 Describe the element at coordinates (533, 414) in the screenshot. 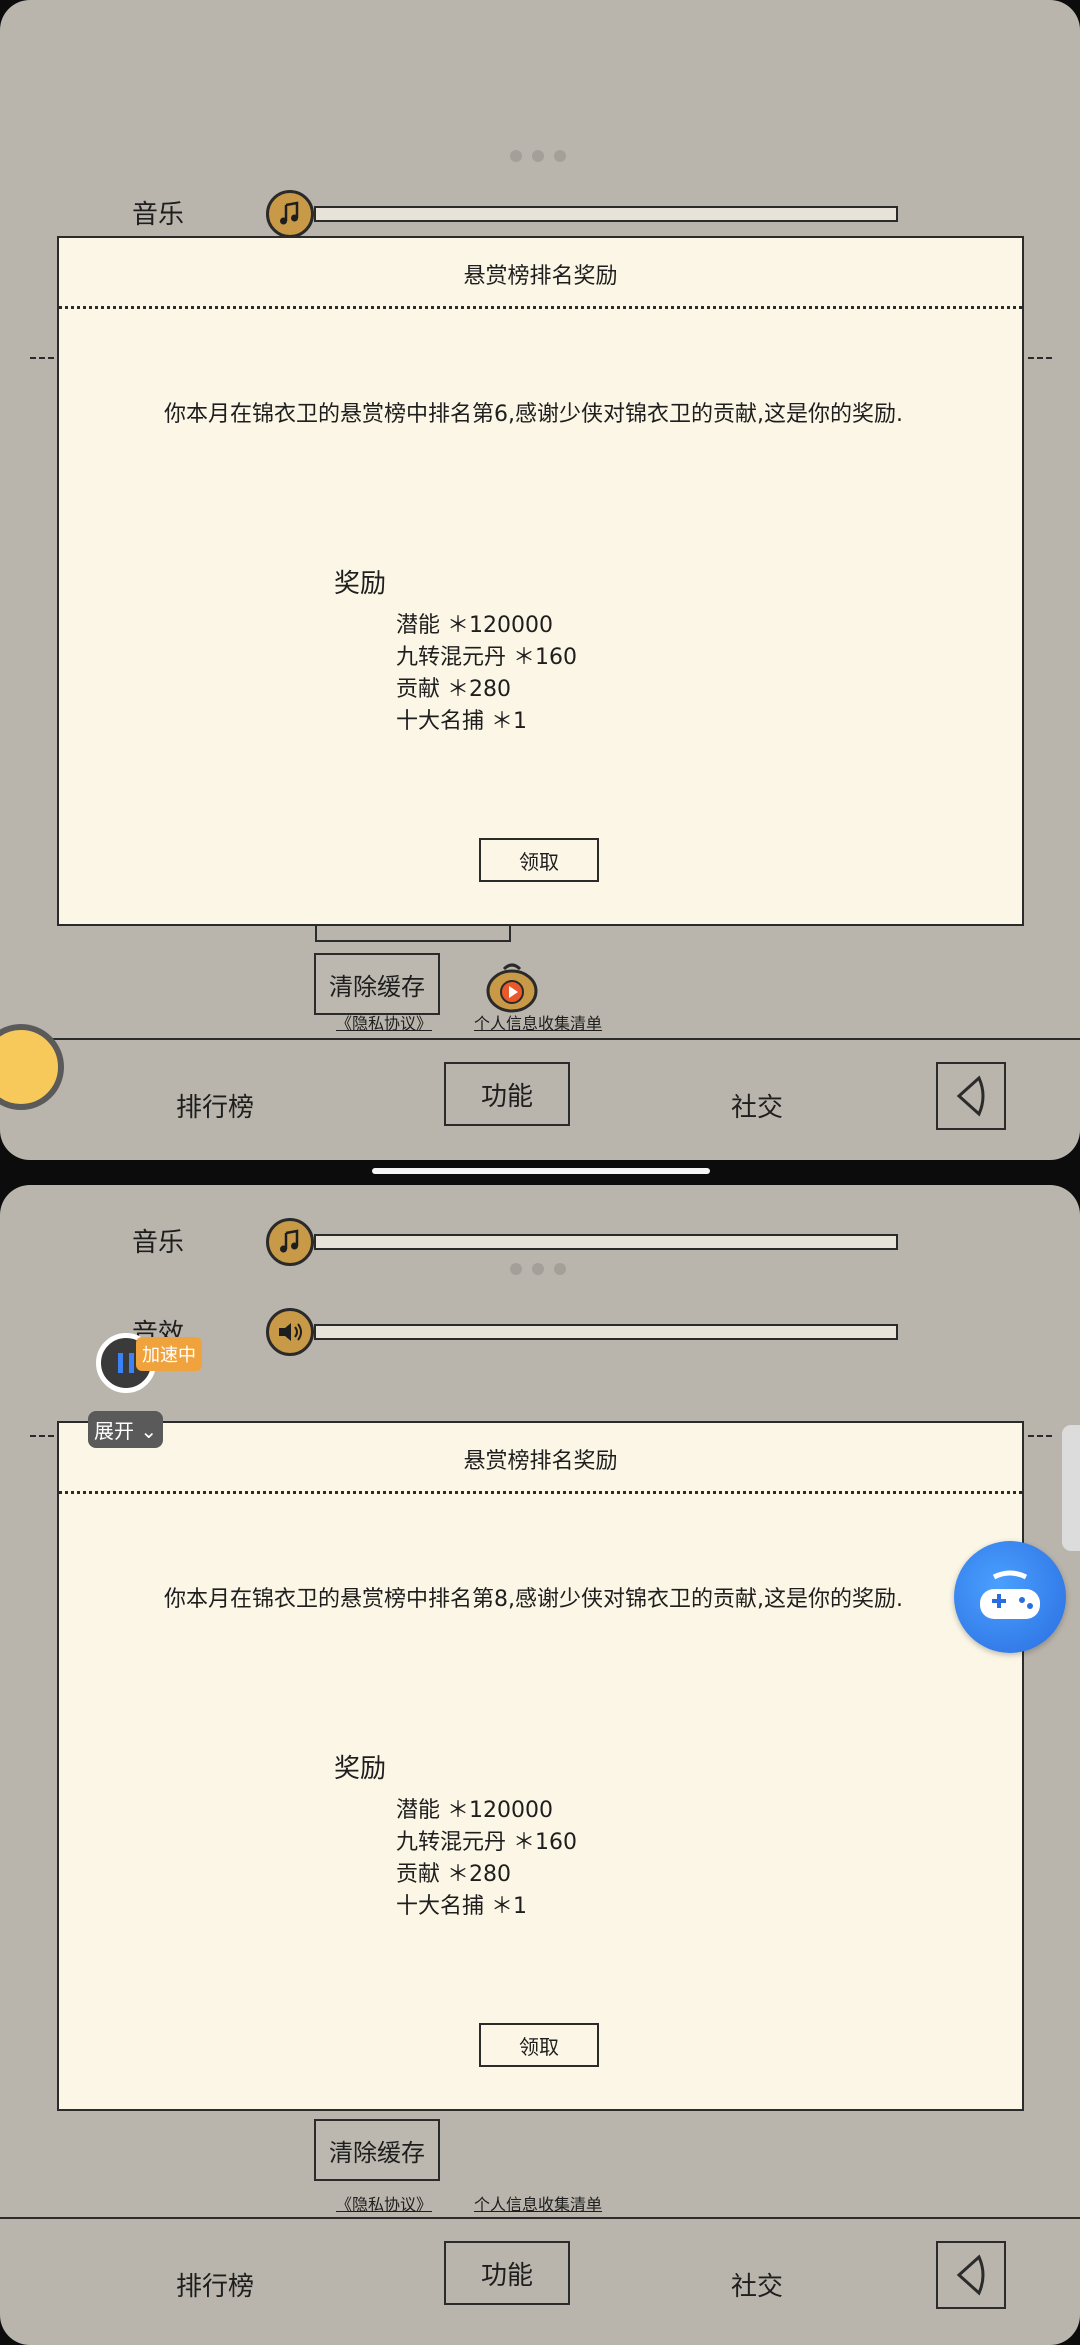

I see `dialog-message: 你本月在锦衣卫的悬赏榜中排名第6,感谢少侠对锦衣卫的贡献,这是你的奖励.` at that location.